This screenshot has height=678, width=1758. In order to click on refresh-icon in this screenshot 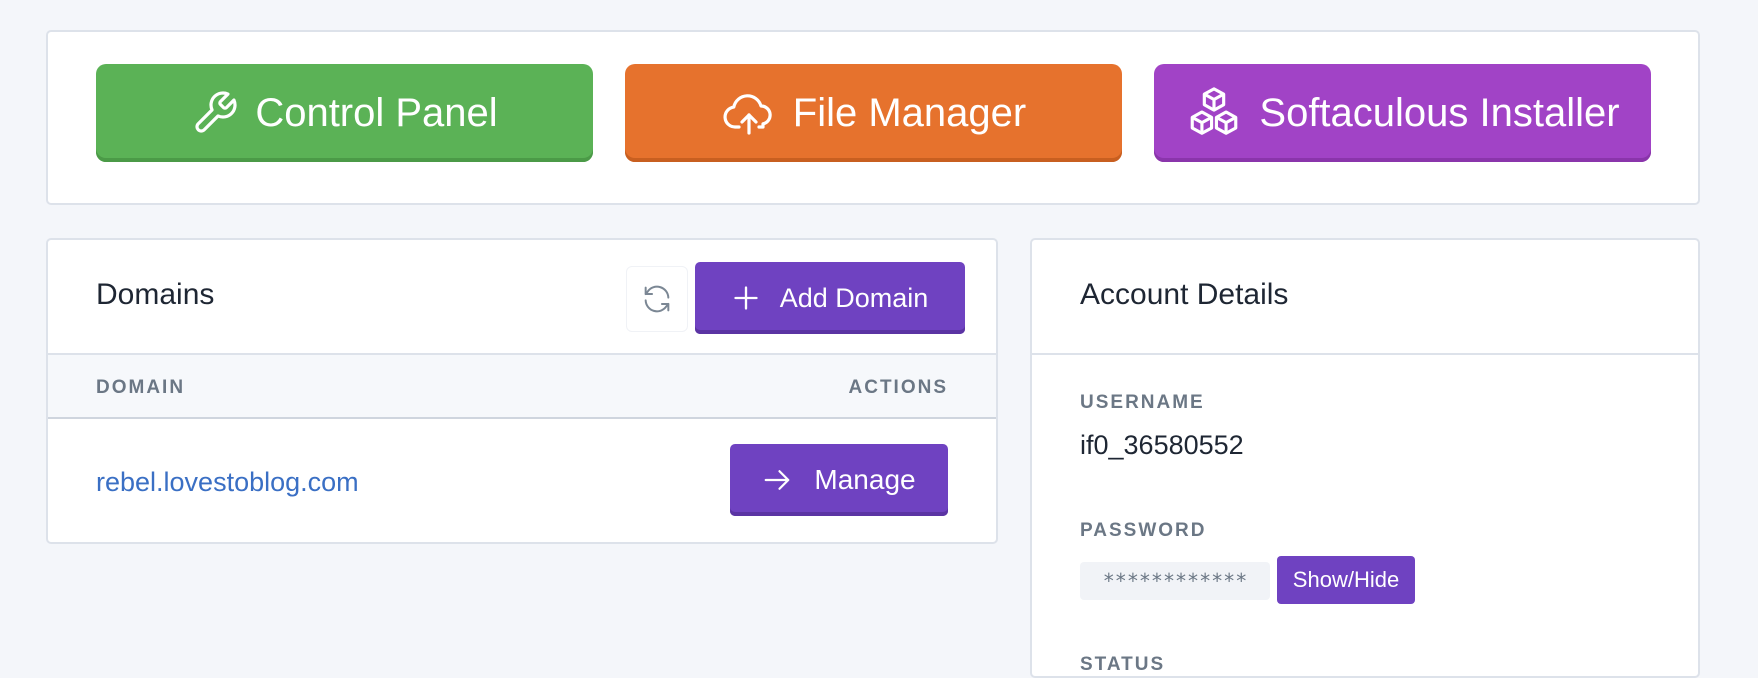, I will do `click(657, 299)`.